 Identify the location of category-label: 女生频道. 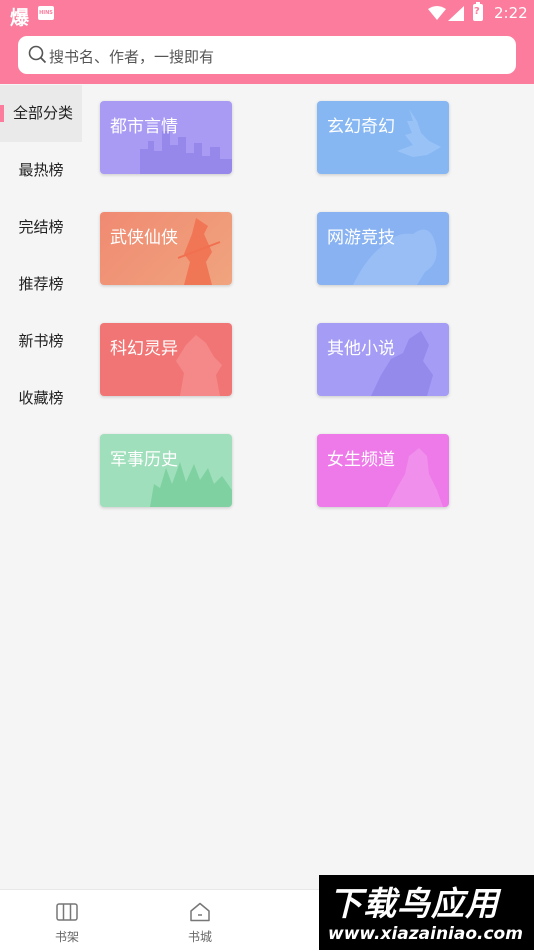
(361, 460).